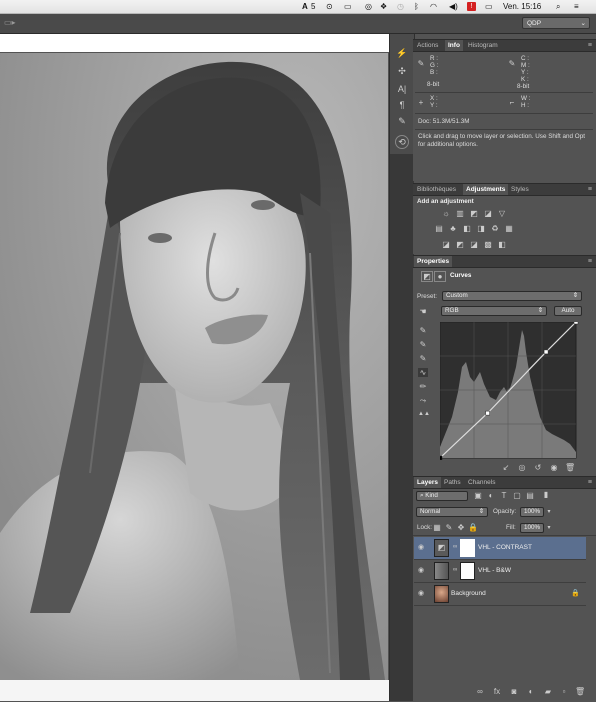 Image resolution: width=596 pixels, height=702 pixels. I want to click on preset-select: Custom ⇕, so click(512, 296).